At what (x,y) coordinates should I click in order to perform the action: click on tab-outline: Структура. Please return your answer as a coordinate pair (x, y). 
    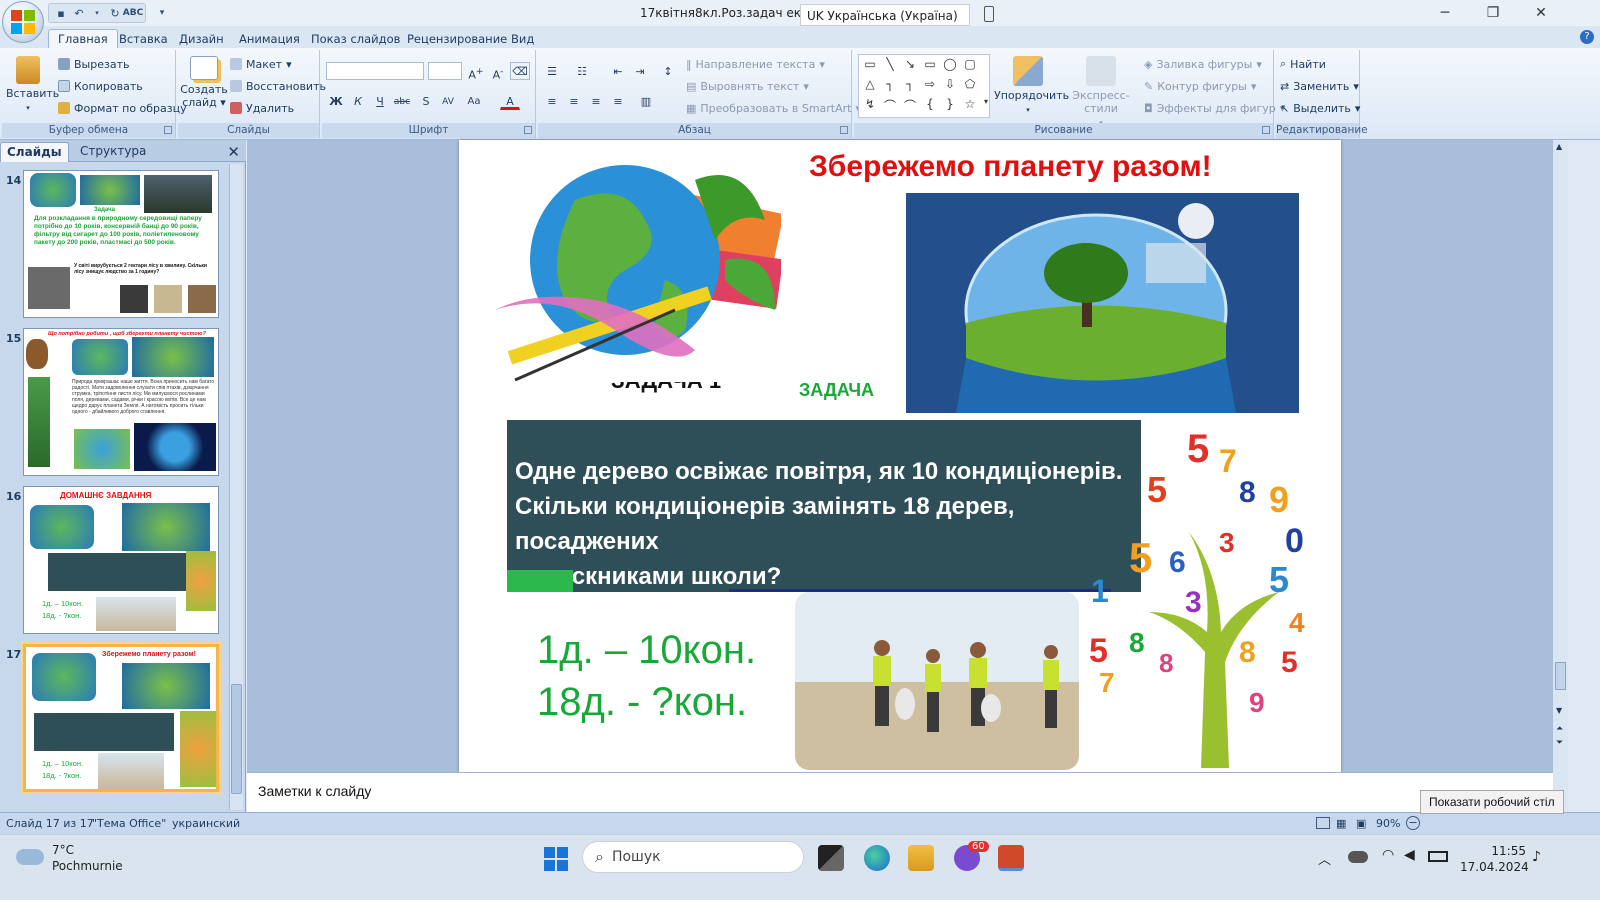
    Looking at the image, I should click on (113, 152).